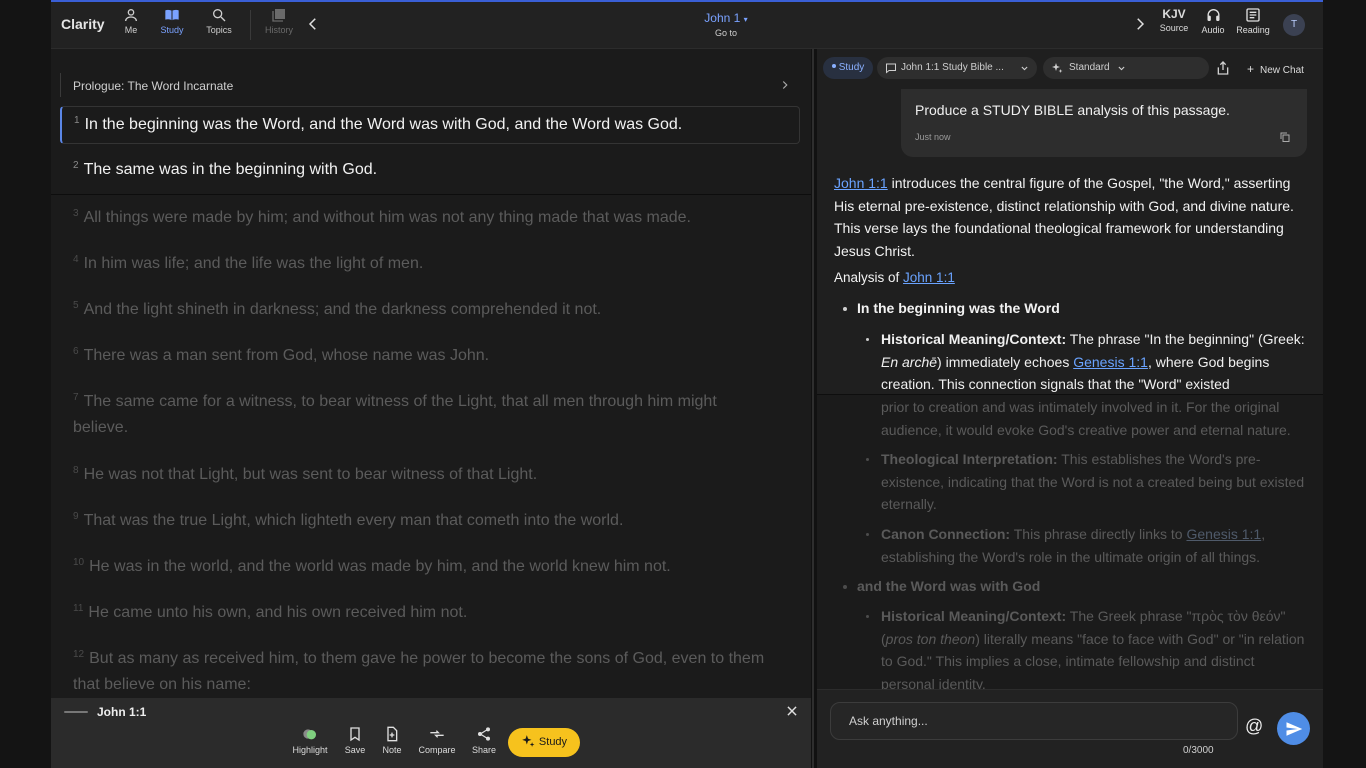  I want to click on dot-icon, so click(833, 66).